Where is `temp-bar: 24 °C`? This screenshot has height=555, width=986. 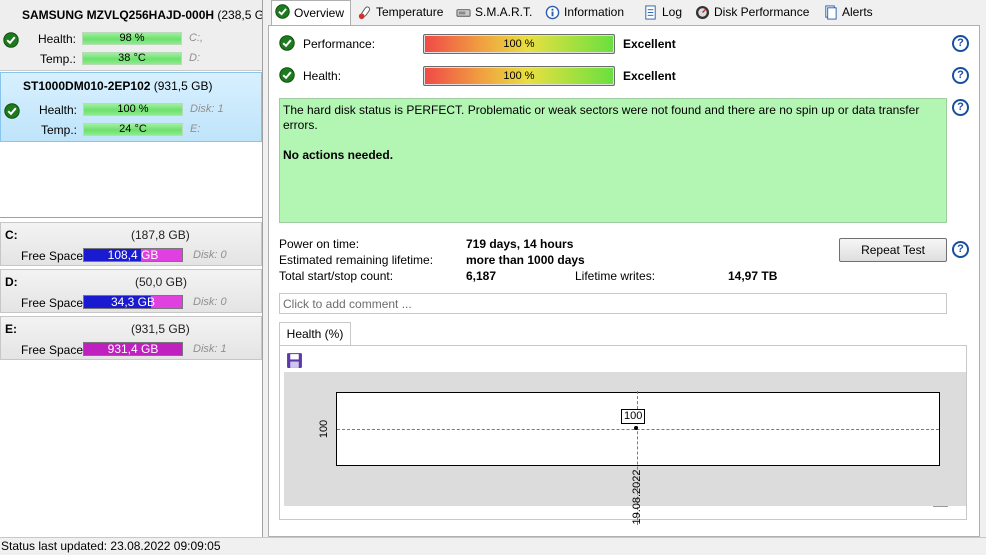 temp-bar: 24 °C is located at coordinates (133, 129).